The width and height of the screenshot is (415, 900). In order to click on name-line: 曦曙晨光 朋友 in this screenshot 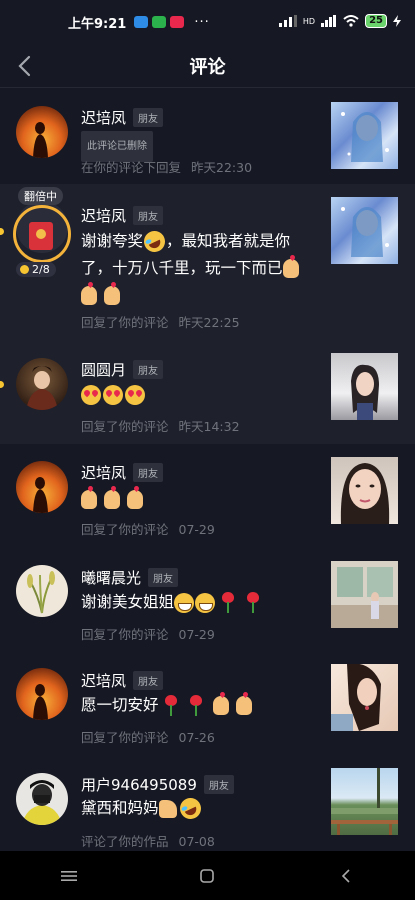, I will do `click(130, 577)`.